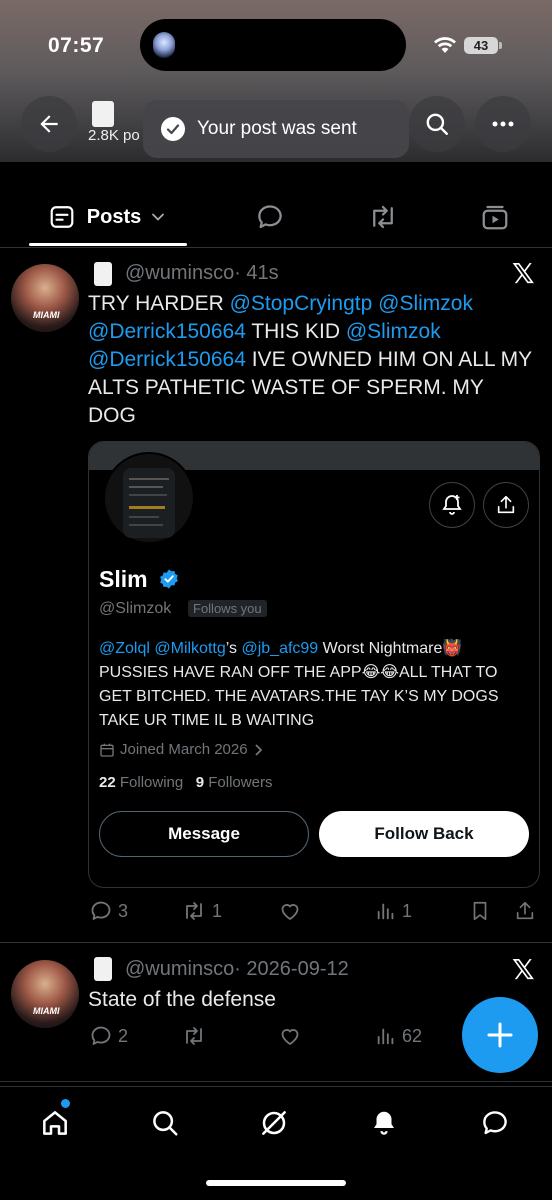 This screenshot has width=552, height=1200. What do you see at coordinates (114, 135) in the screenshot?
I see `profile-followers-stub: 2.8K po` at bounding box center [114, 135].